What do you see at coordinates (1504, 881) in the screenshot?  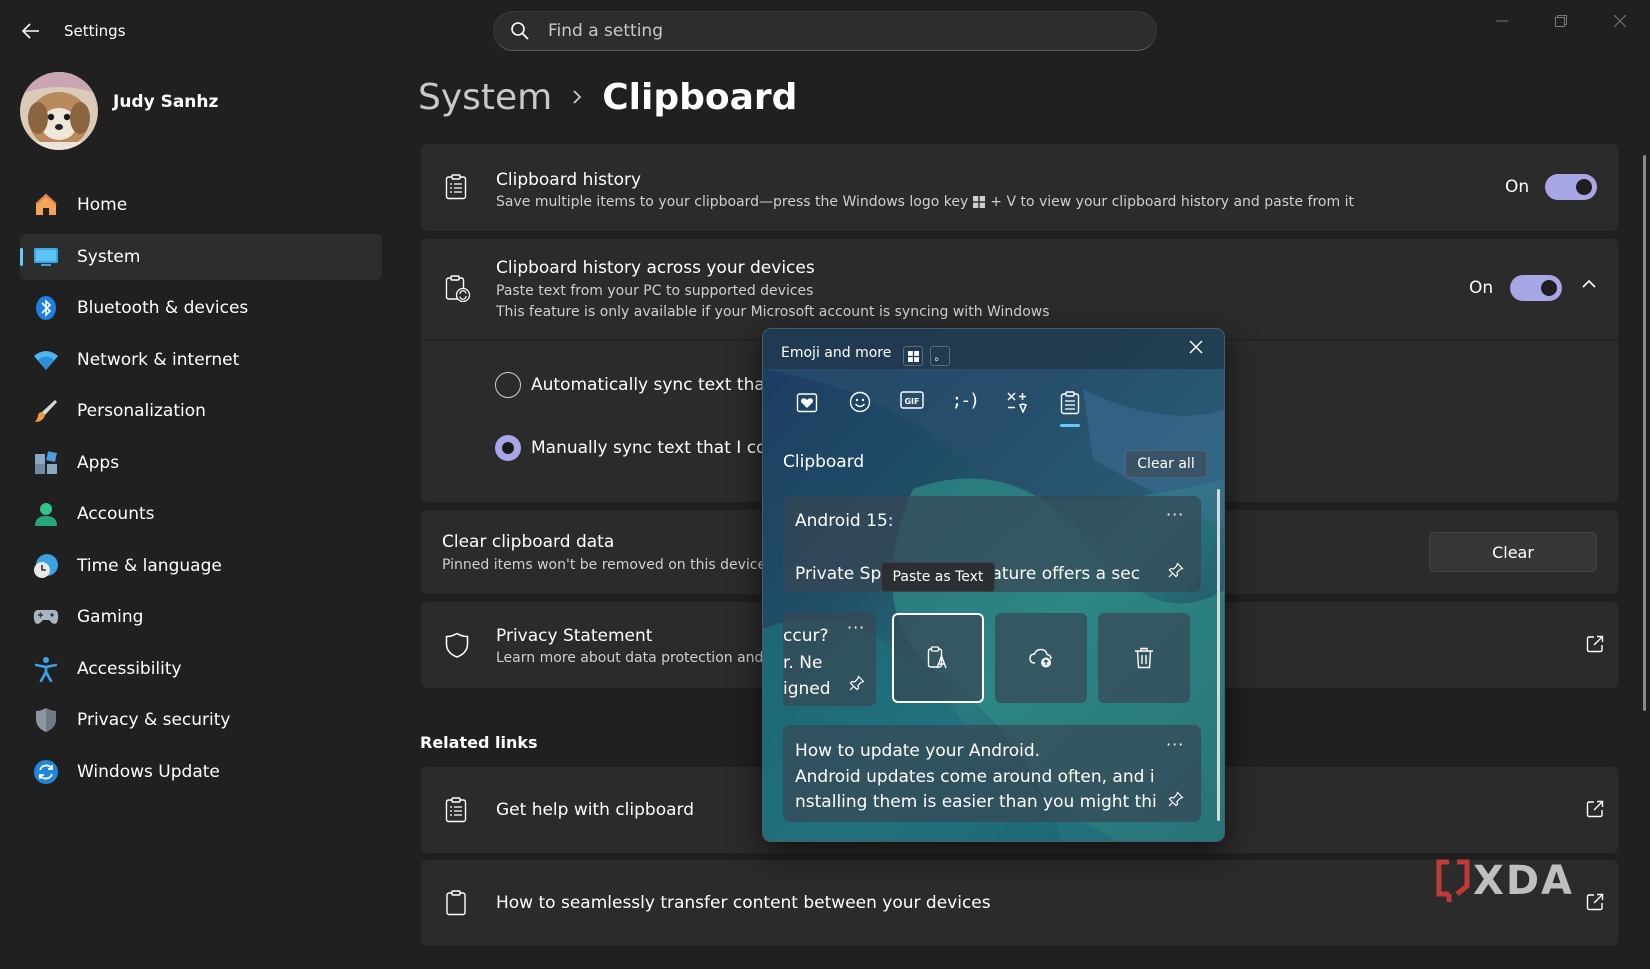 I see `xda-watermark: XDA` at bounding box center [1504, 881].